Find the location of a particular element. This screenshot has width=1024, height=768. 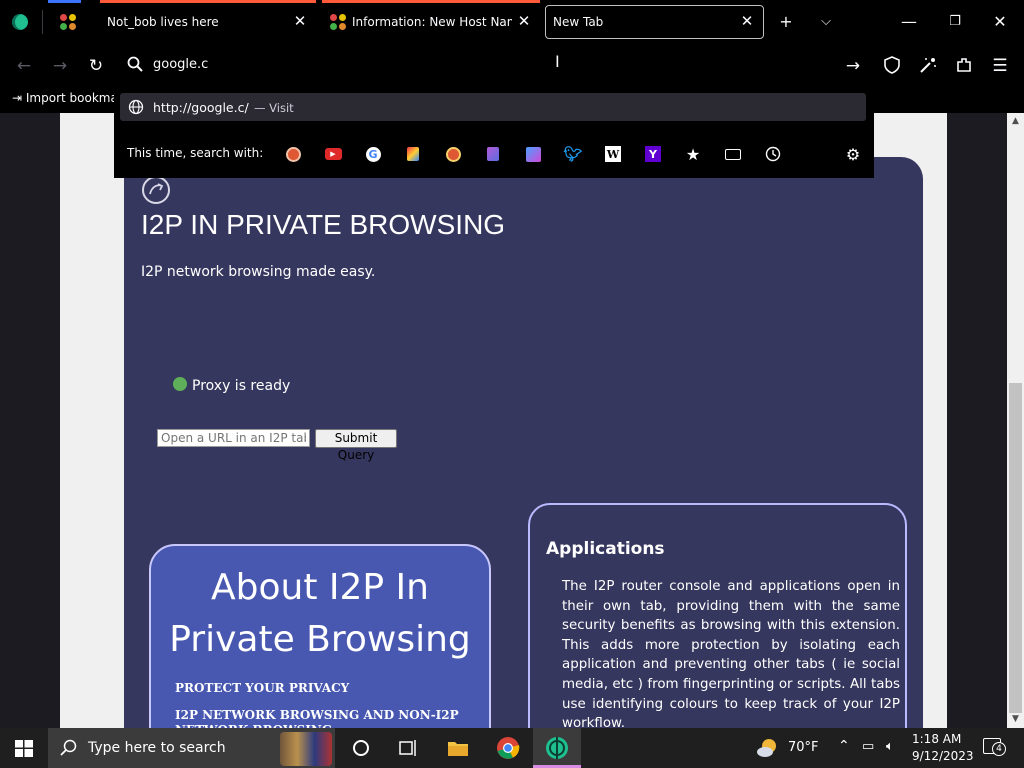

vertical-scrollbar: ▲ ▼ is located at coordinates (1015, 420).